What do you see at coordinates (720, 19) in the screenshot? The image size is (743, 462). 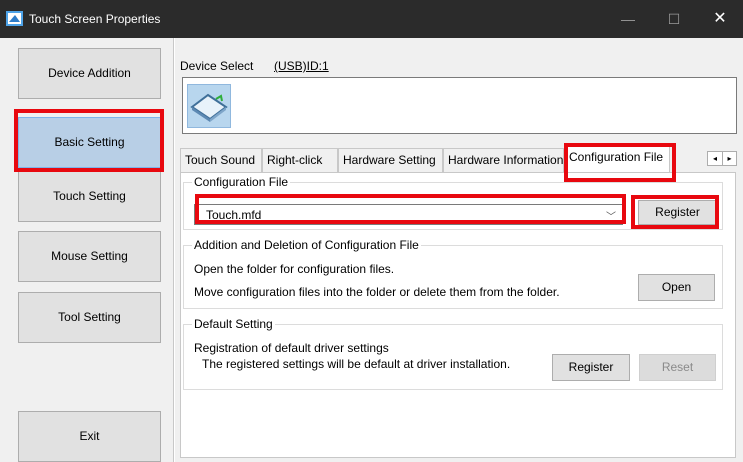 I see `close-button: ✕` at bounding box center [720, 19].